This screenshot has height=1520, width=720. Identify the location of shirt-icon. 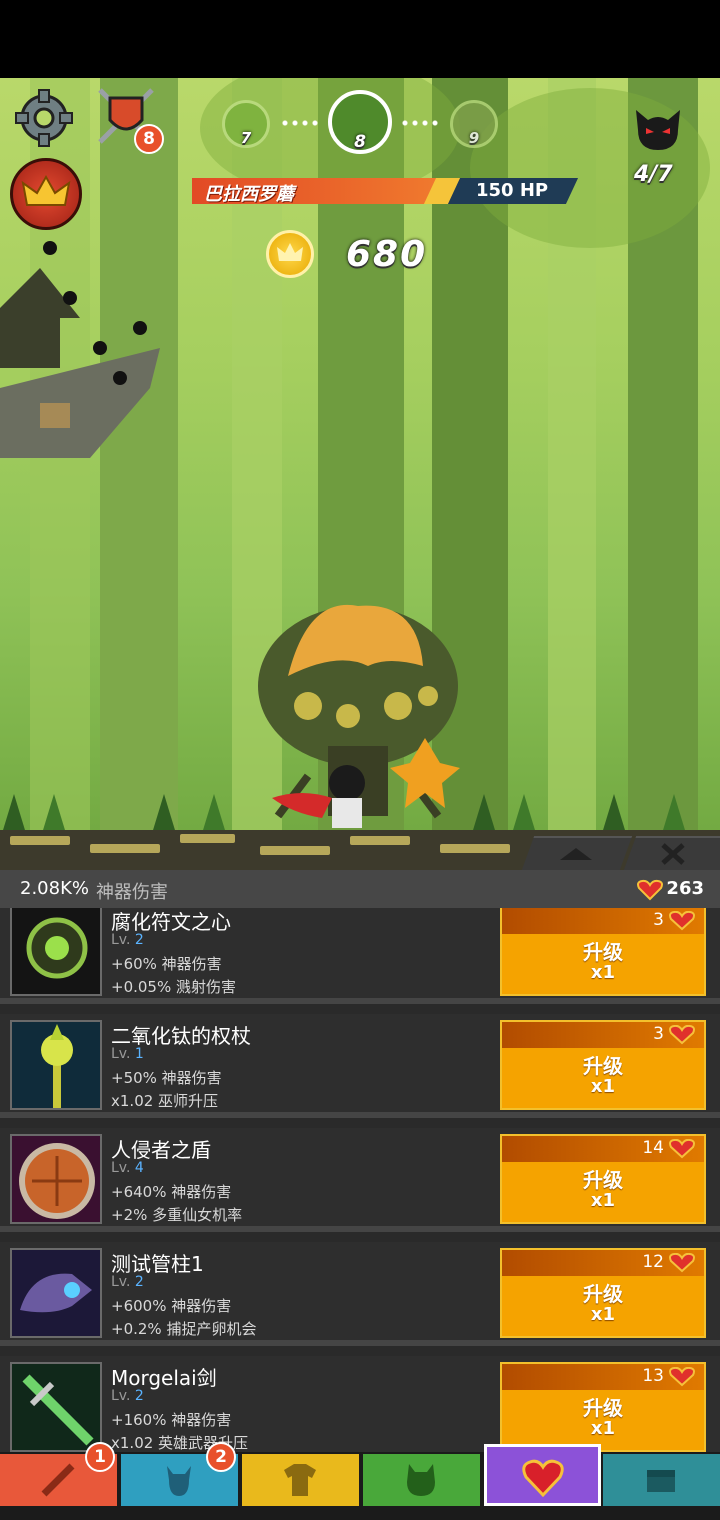
(300, 1480).